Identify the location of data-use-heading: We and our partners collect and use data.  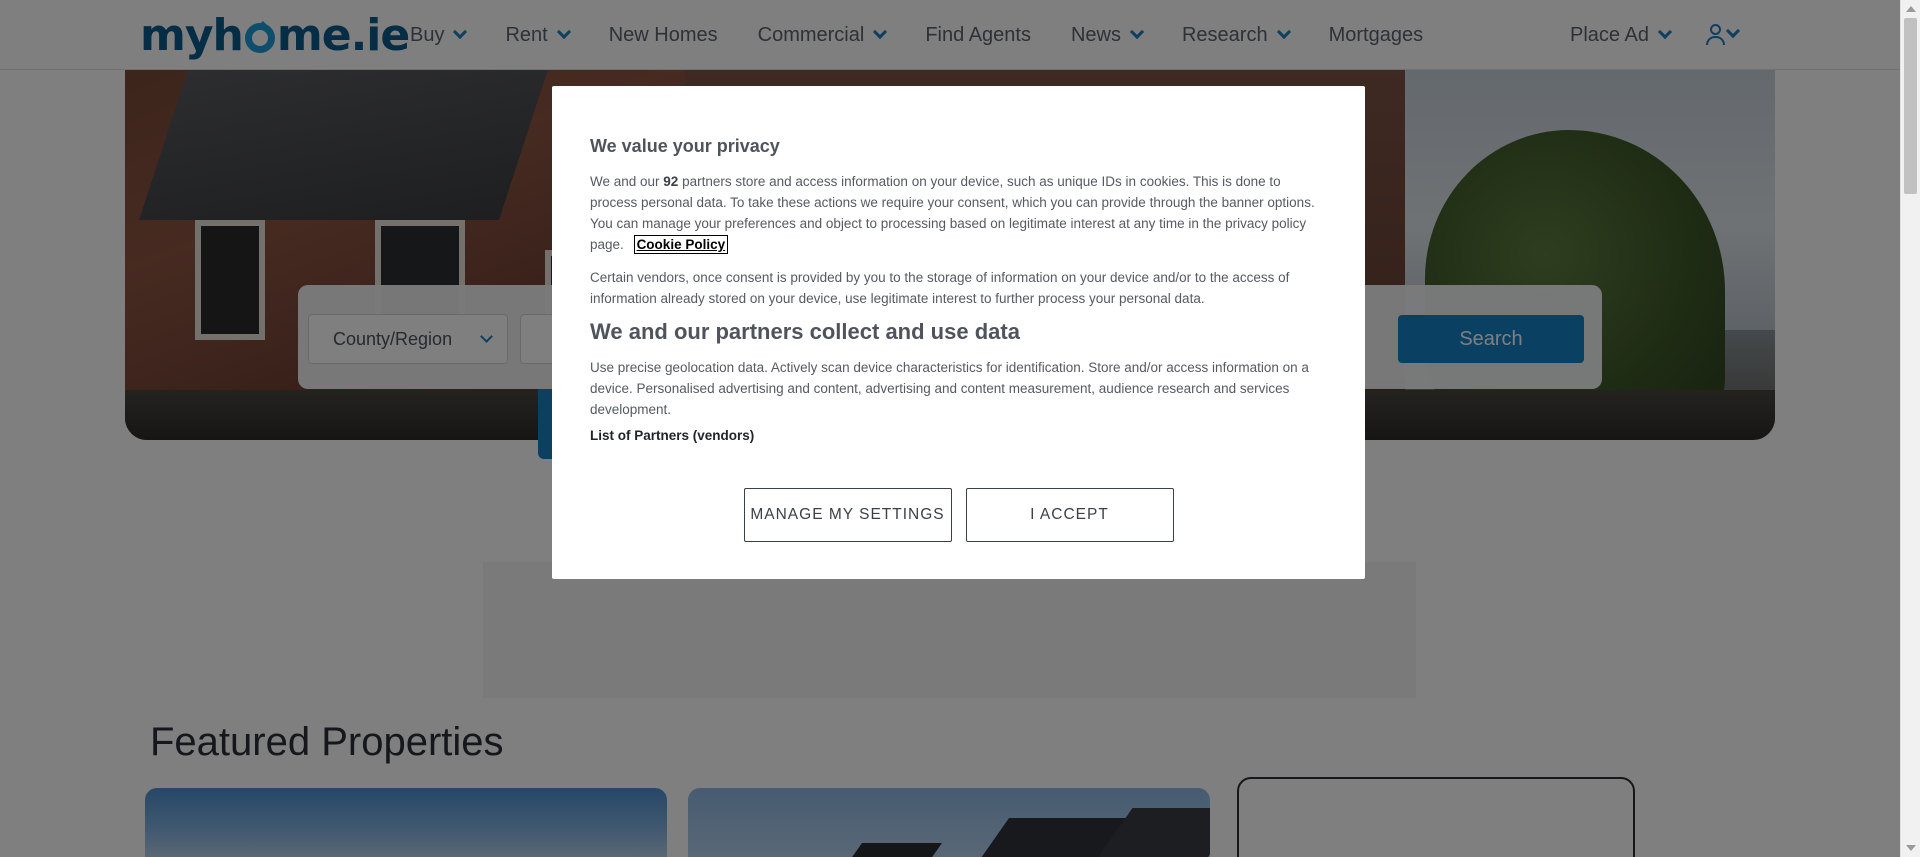
(805, 331).